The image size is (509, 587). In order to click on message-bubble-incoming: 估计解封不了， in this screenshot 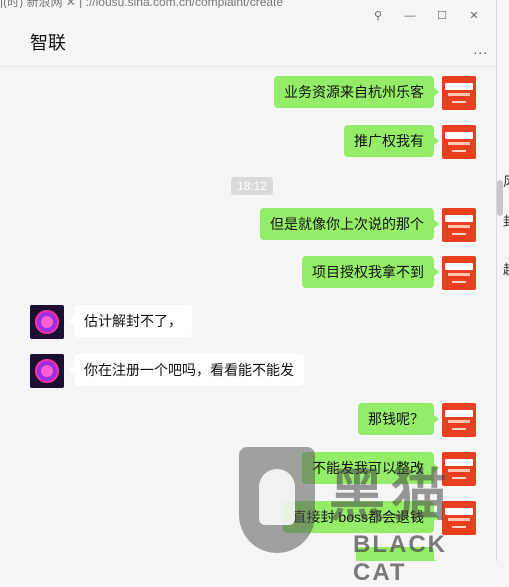, I will do `click(130, 321)`.